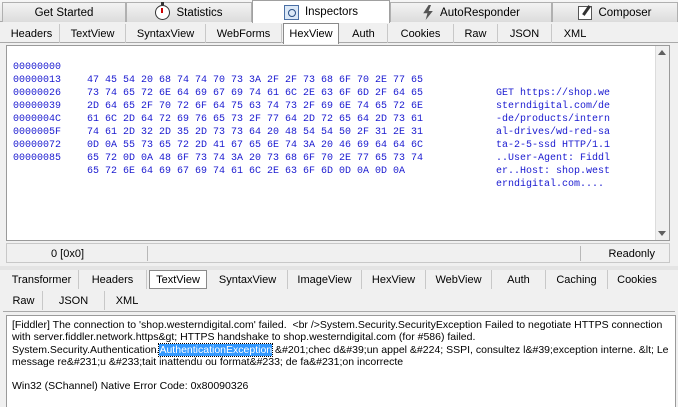 This screenshot has width=678, height=407. Describe the element at coordinates (519, 279) in the screenshot. I see `tab-response-auth: Auth` at that location.